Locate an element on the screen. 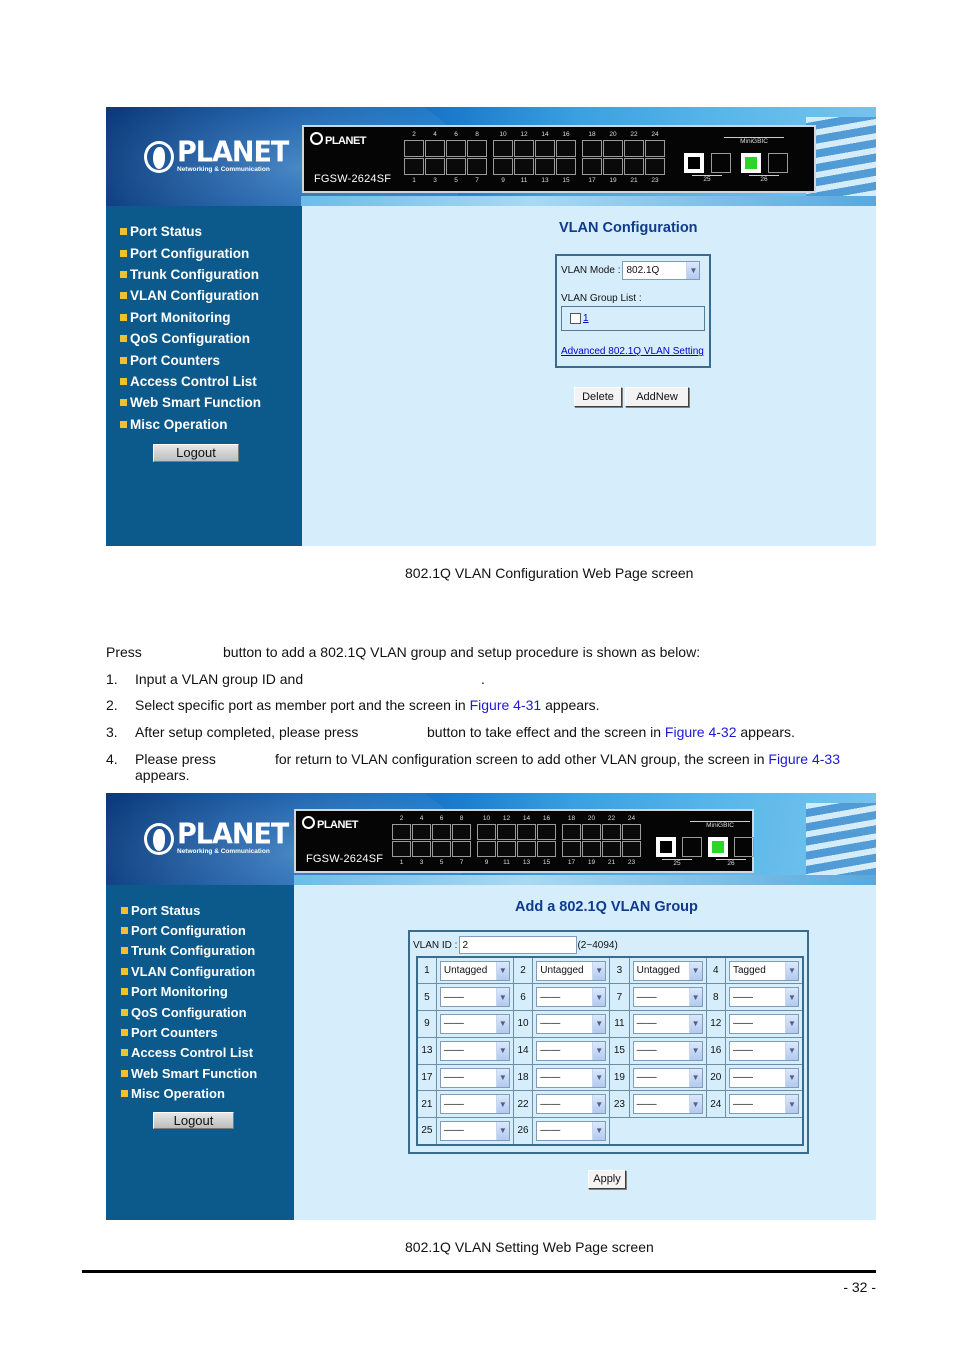 This screenshot has width=954, height=1350. port-9-membership-select: —— ▼ is located at coordinates (474, 1023).